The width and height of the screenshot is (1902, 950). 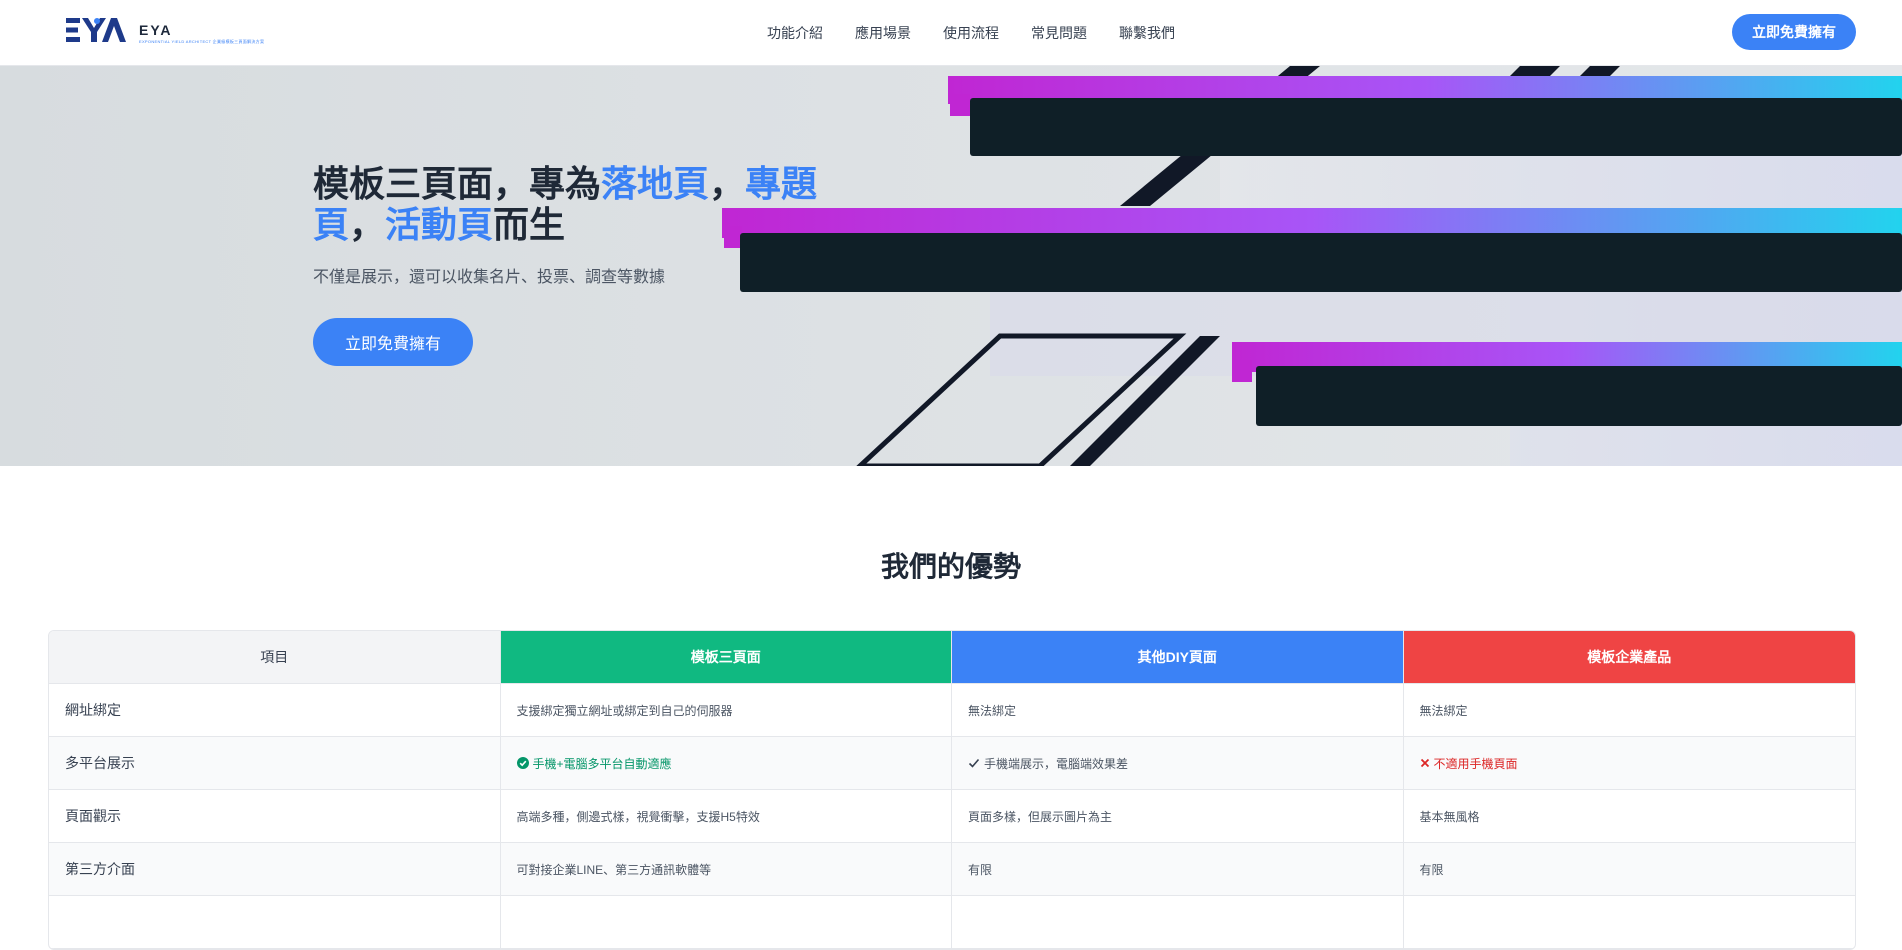 I want to click on nav-link-contact: 聯繫我們, so click(x=1147, y=33).